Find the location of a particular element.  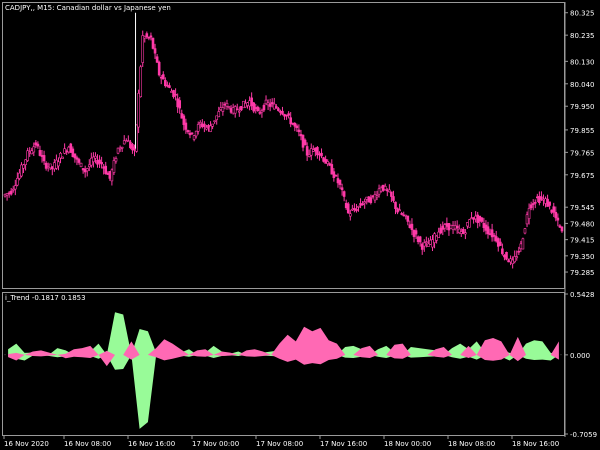

price-tick-label: 79.415 is located at coordinates (582, 241).